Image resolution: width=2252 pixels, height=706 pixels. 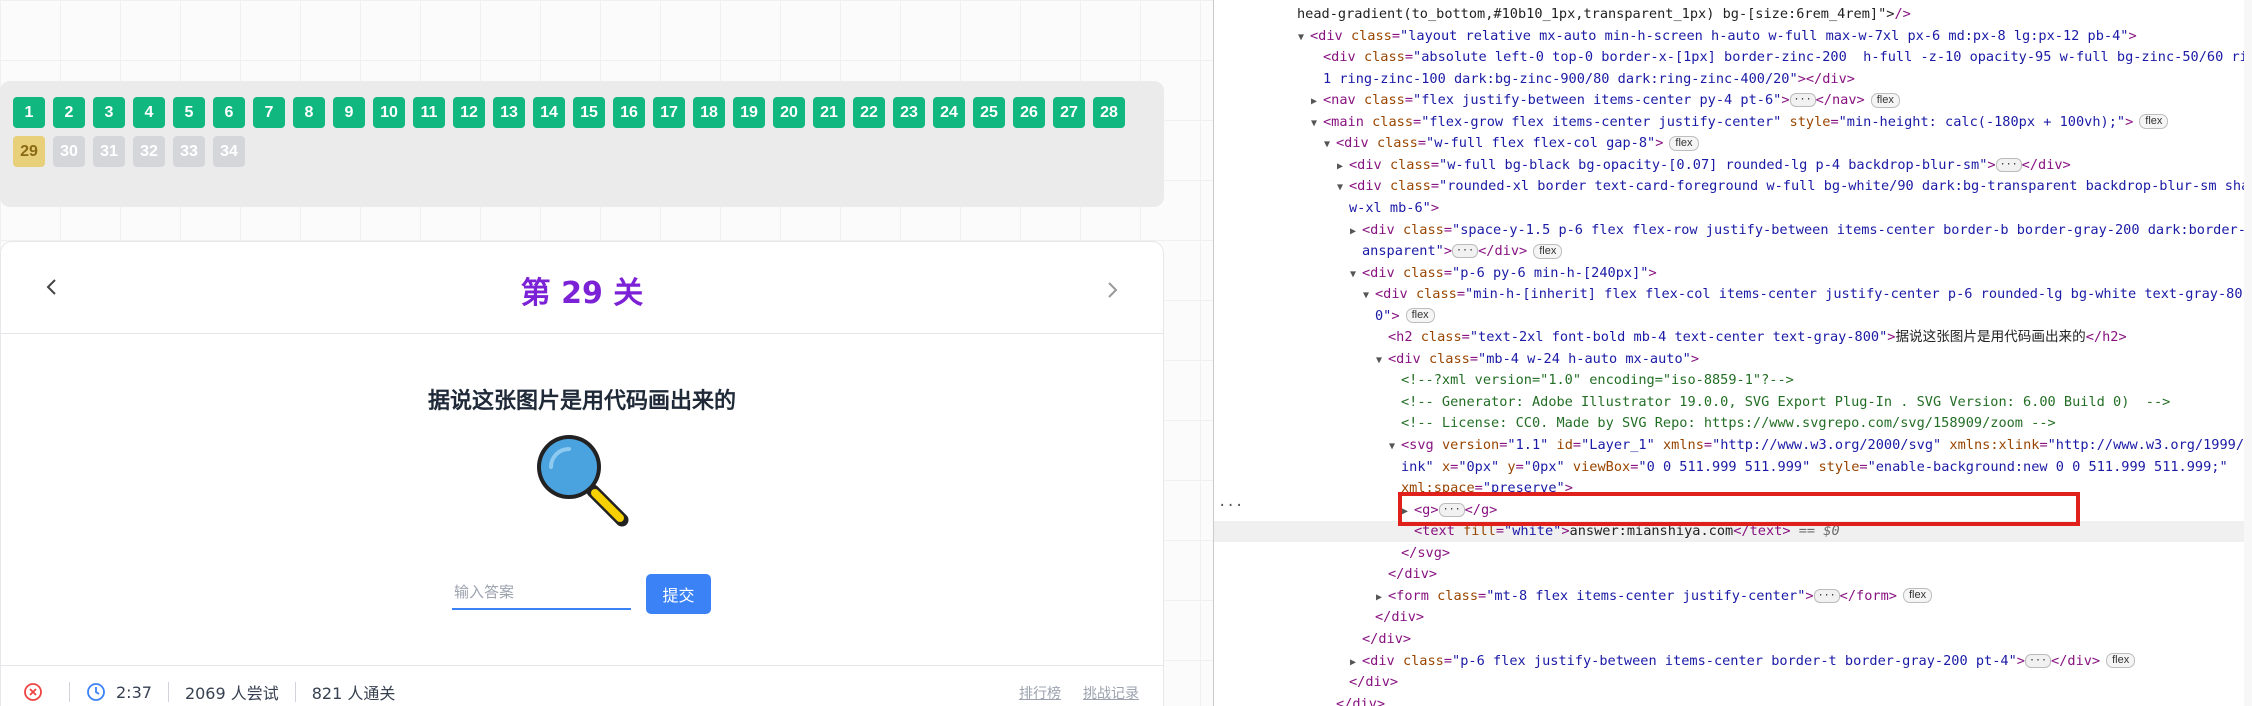 What do you see at coordinates (1109, 112) in the screenshot?
I see `level-button-28: 28` at bounding box center [1109, 112].